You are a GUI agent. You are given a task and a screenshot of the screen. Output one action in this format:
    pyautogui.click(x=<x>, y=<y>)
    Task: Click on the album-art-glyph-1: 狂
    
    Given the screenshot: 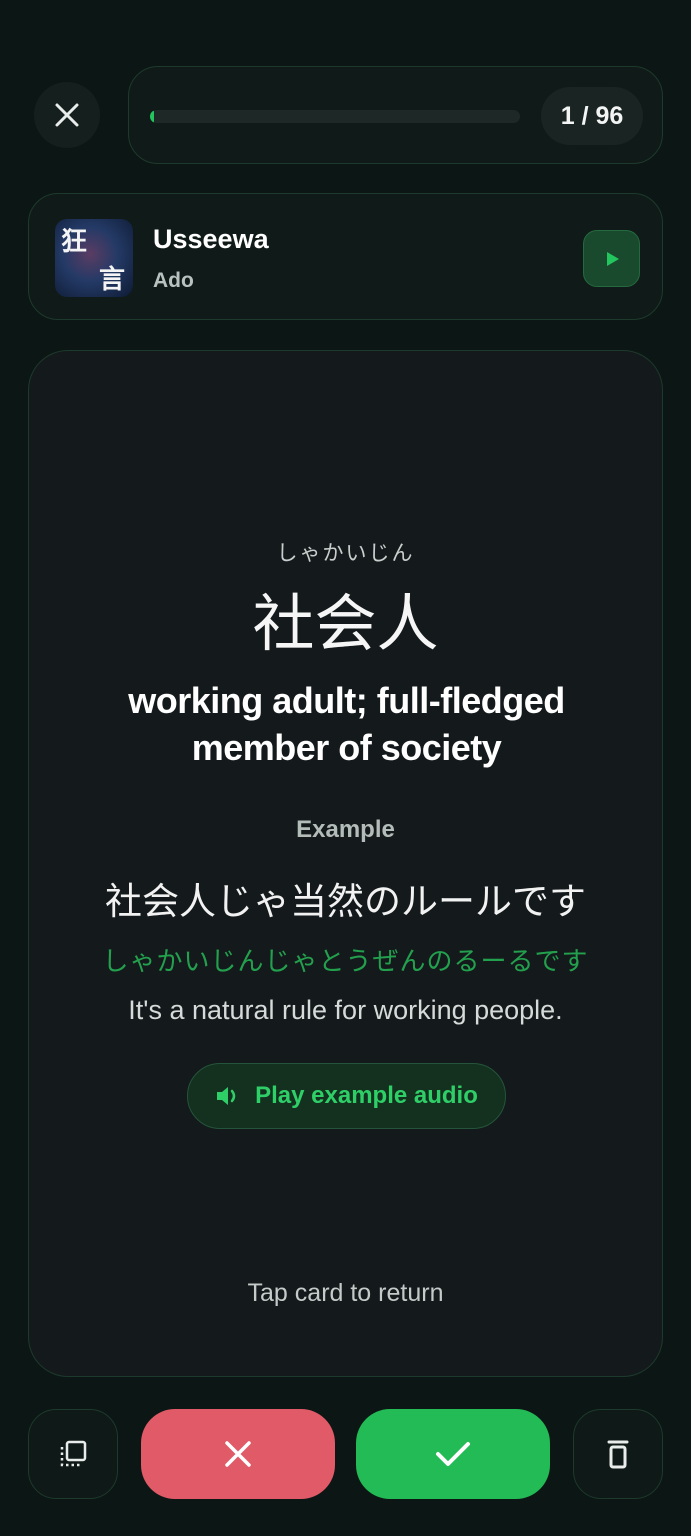 What is the action you would take?
    pyautogui.click(x=74, y=242)
    